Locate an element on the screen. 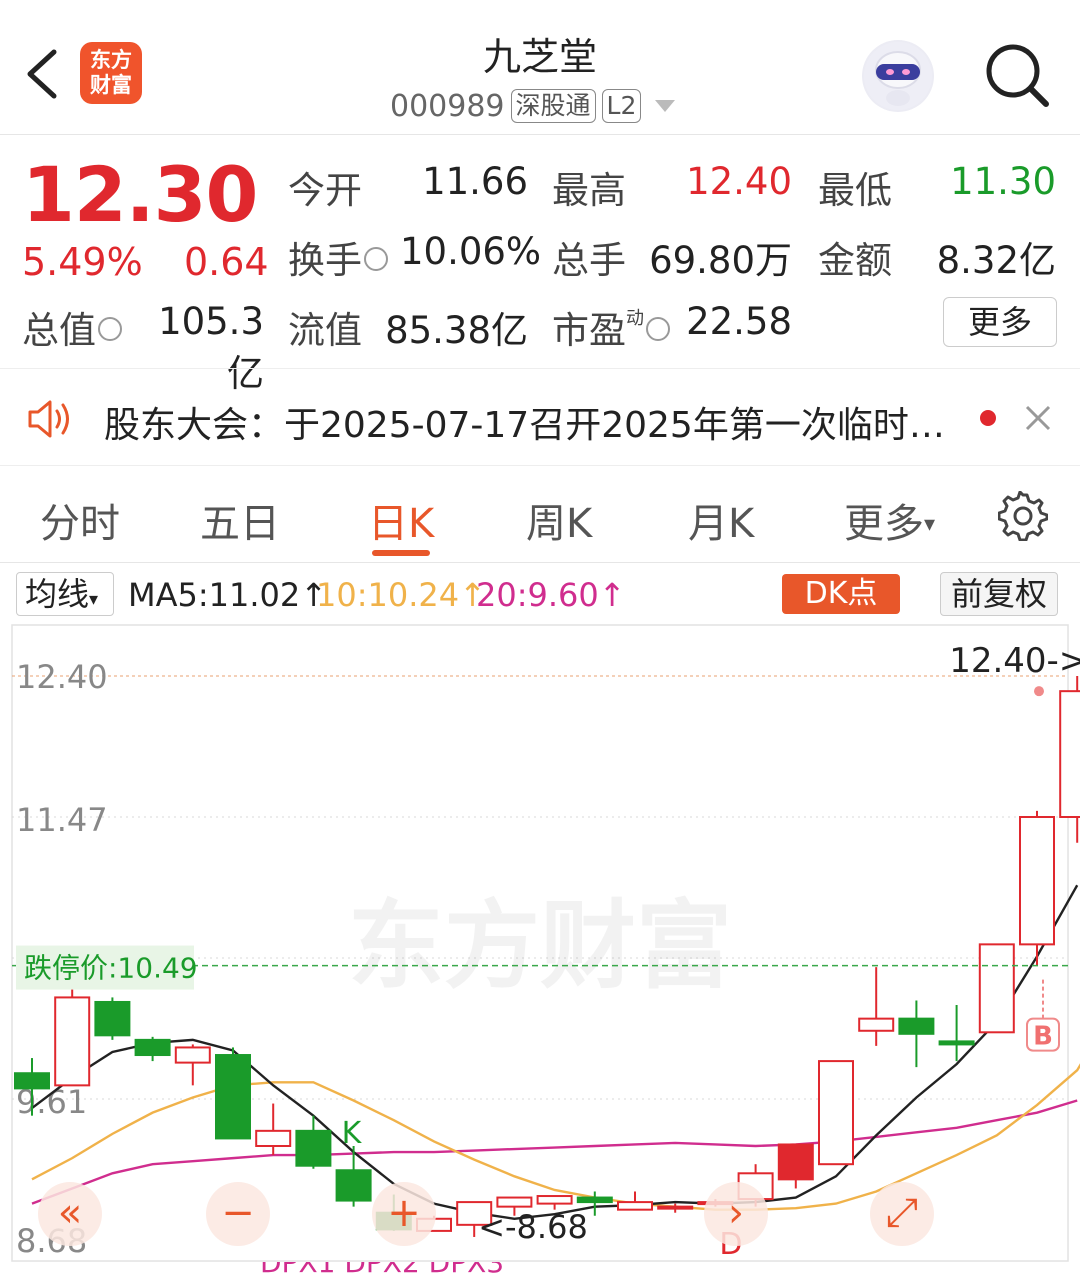 The image size is (1080, 1276). float-cap-value: 85.38亿 is located at coordinates (456, 330).